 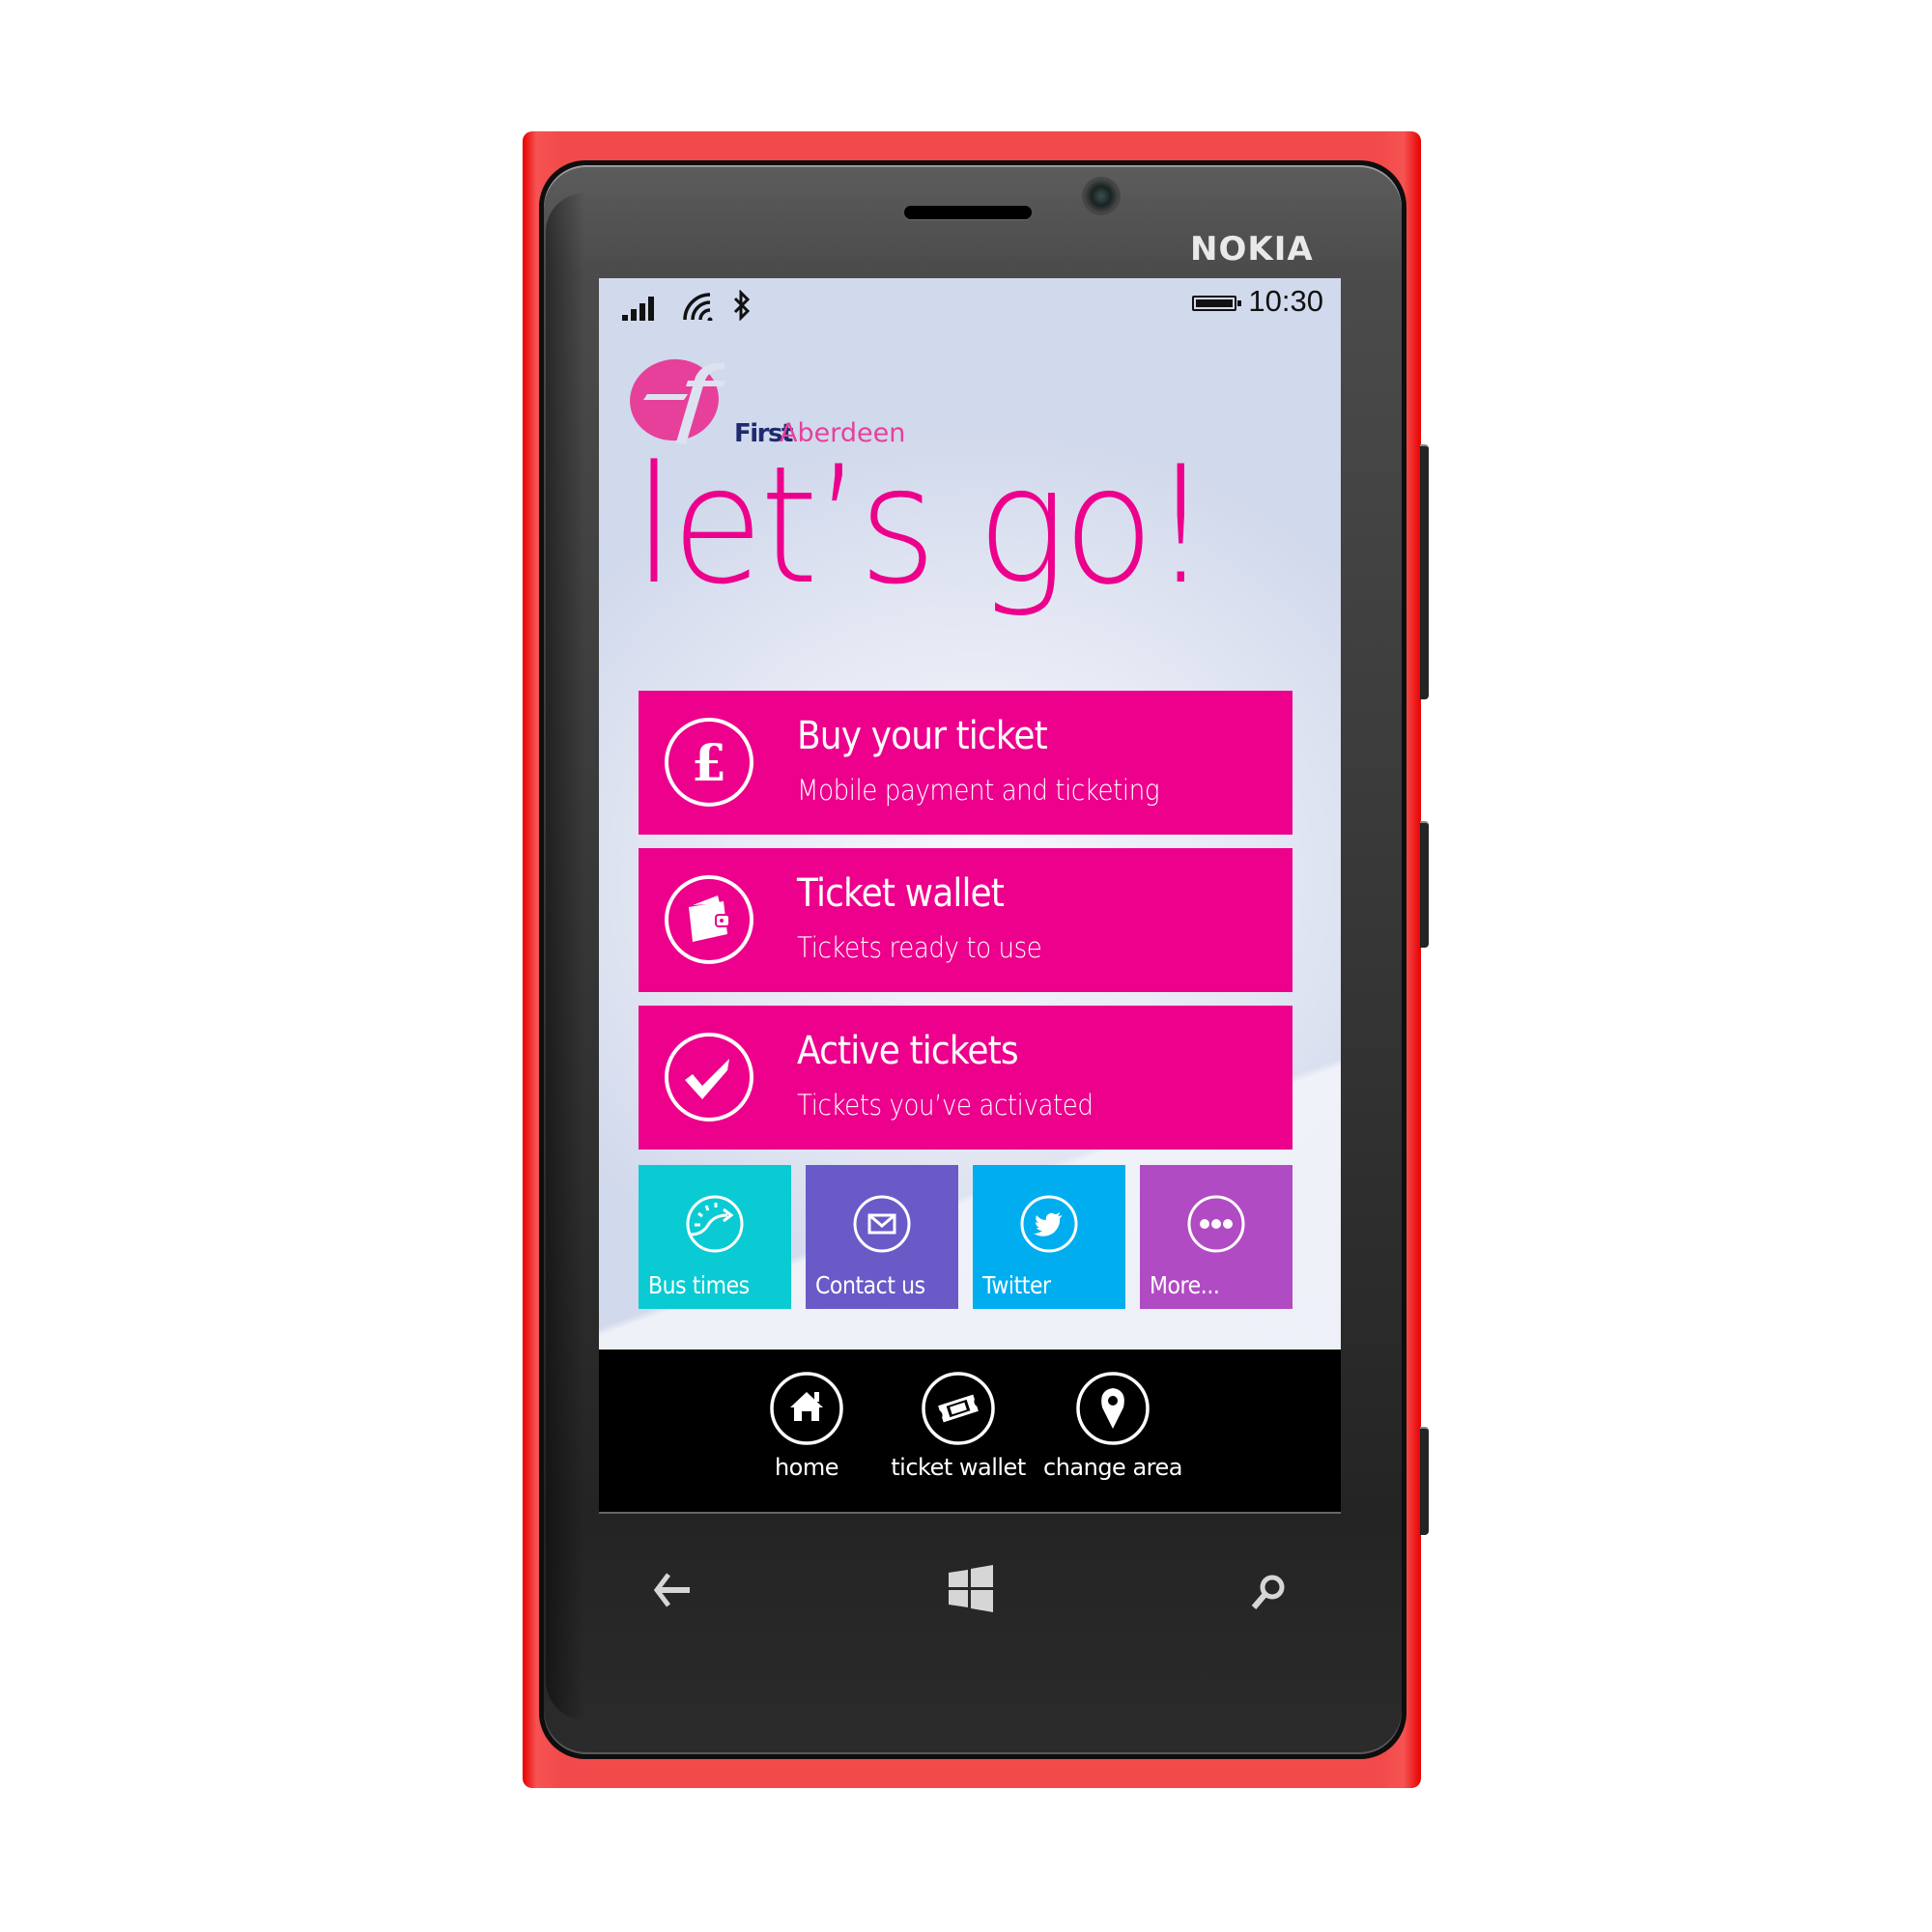 What do you see at coordinates (742, 305) in the screenshot?
I see `bluetooth-icon` at bounding box center [742, 305].